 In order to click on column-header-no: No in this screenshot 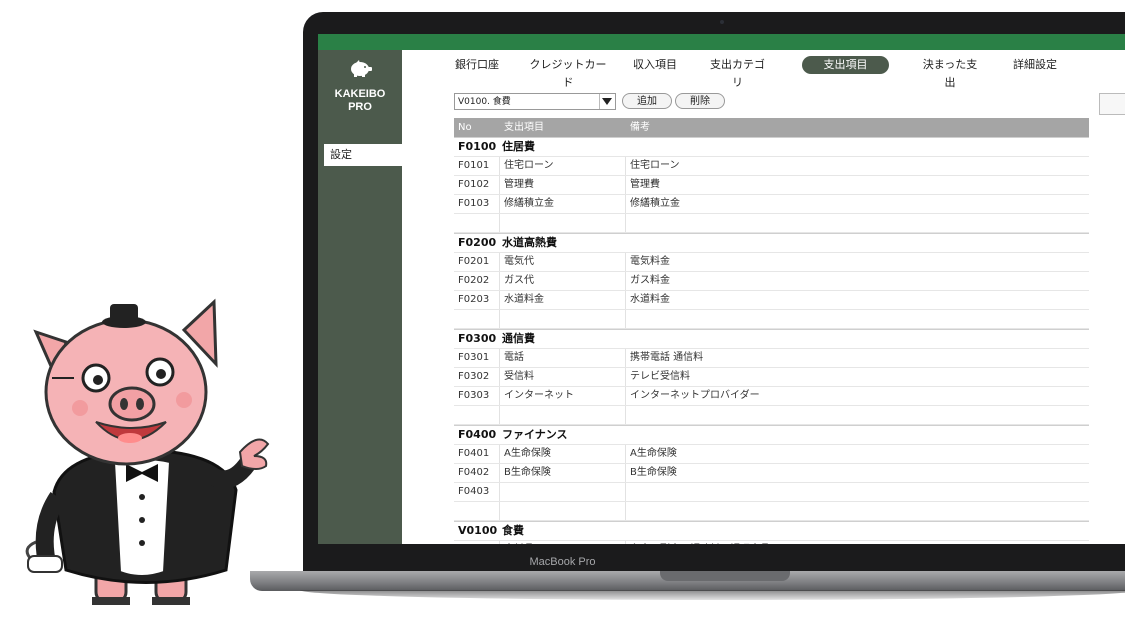, I will do `click(465, 127)`.